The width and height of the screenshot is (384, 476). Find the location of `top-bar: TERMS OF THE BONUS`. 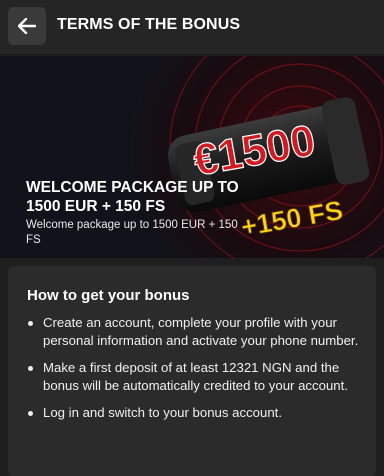

top-bar: TERMS OF THE BONUS is located at coordinates (192, 27).